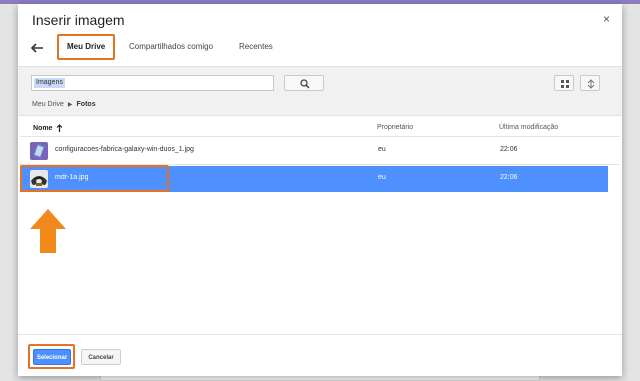 This screenshot has width=640, height=381. What do you see at coordinates (78, 20) in the screenshot?
I see `dialog-title: Inserir imagem` at bounding box center [78, 20].